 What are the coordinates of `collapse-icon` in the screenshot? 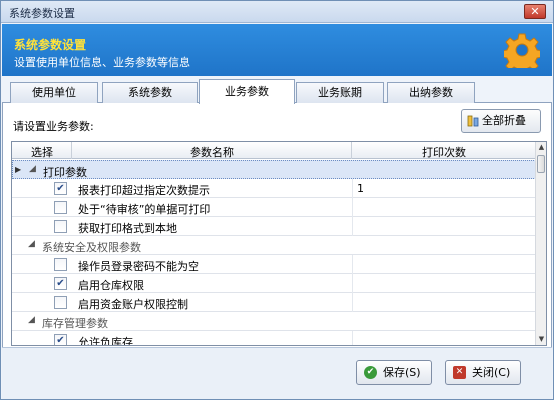 It's located at (473, 121).